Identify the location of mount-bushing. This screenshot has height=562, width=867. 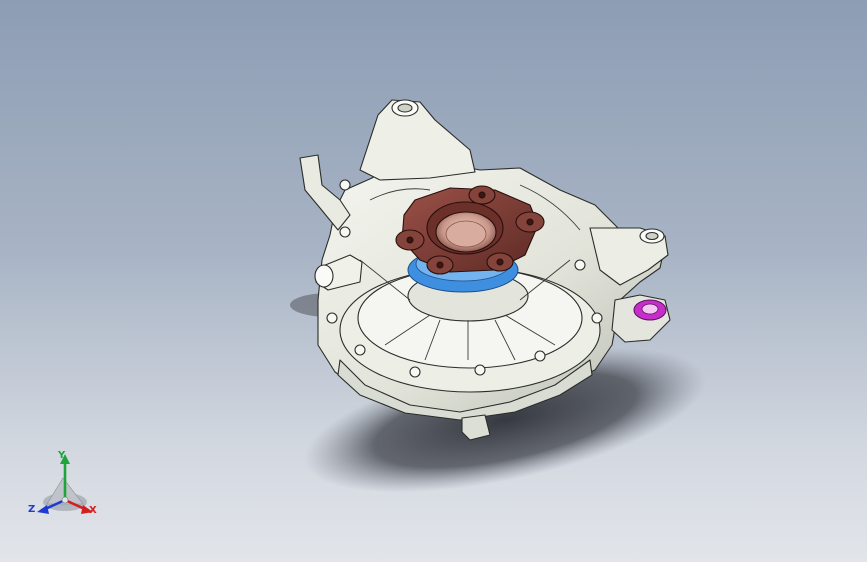
(650, 310).